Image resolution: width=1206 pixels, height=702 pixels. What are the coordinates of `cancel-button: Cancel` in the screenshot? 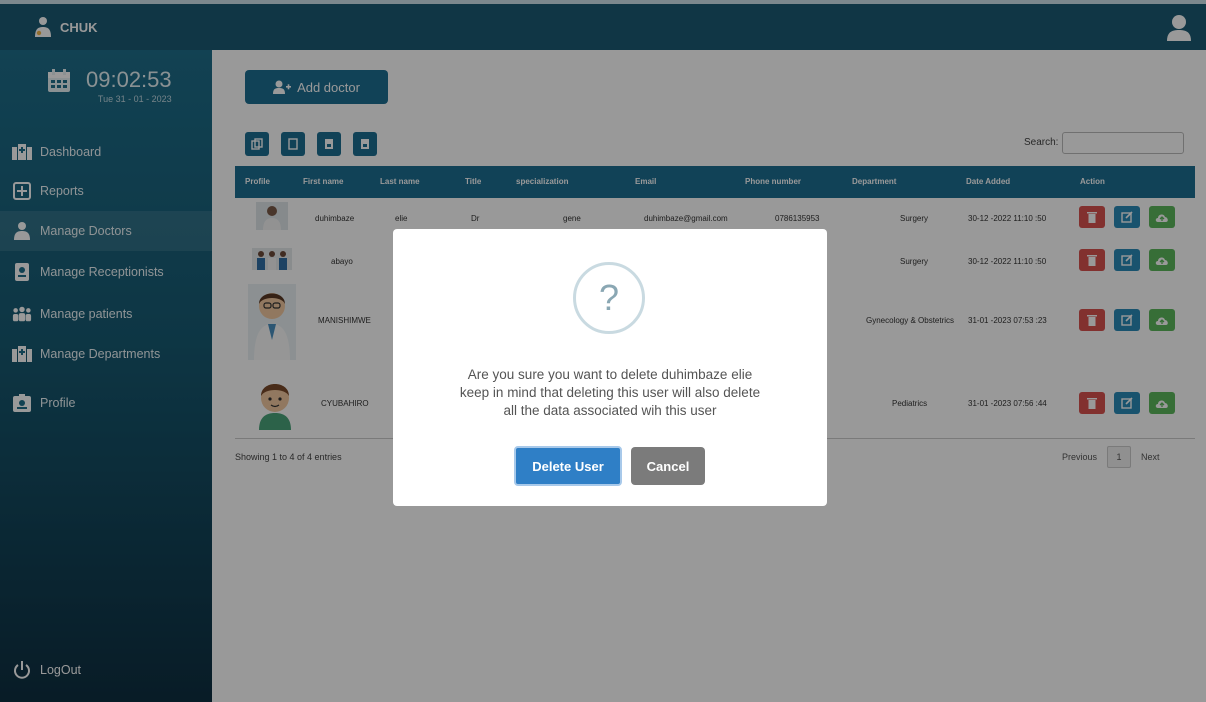 It's located at (668, 466).